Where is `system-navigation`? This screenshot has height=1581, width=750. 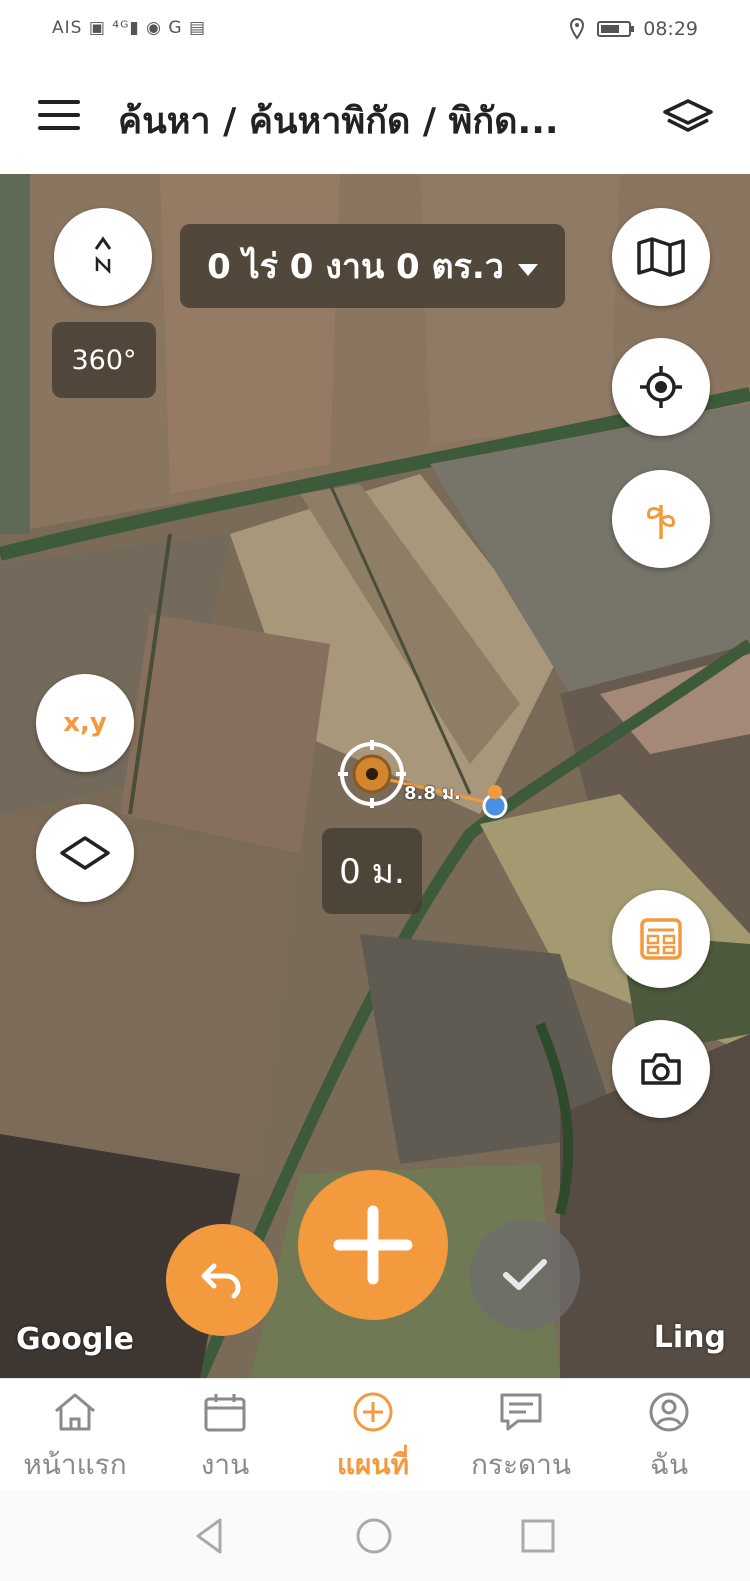
system-navigation is located at coordinates (375, 1535).